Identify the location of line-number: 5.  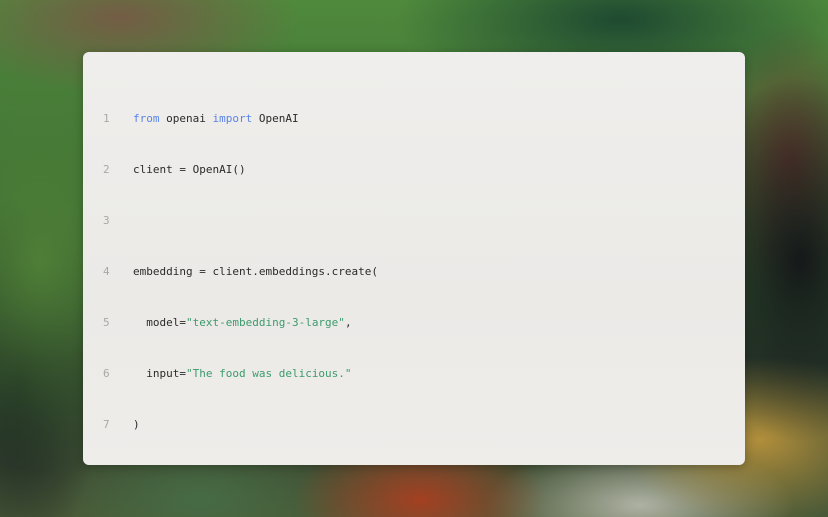
(106, 322).